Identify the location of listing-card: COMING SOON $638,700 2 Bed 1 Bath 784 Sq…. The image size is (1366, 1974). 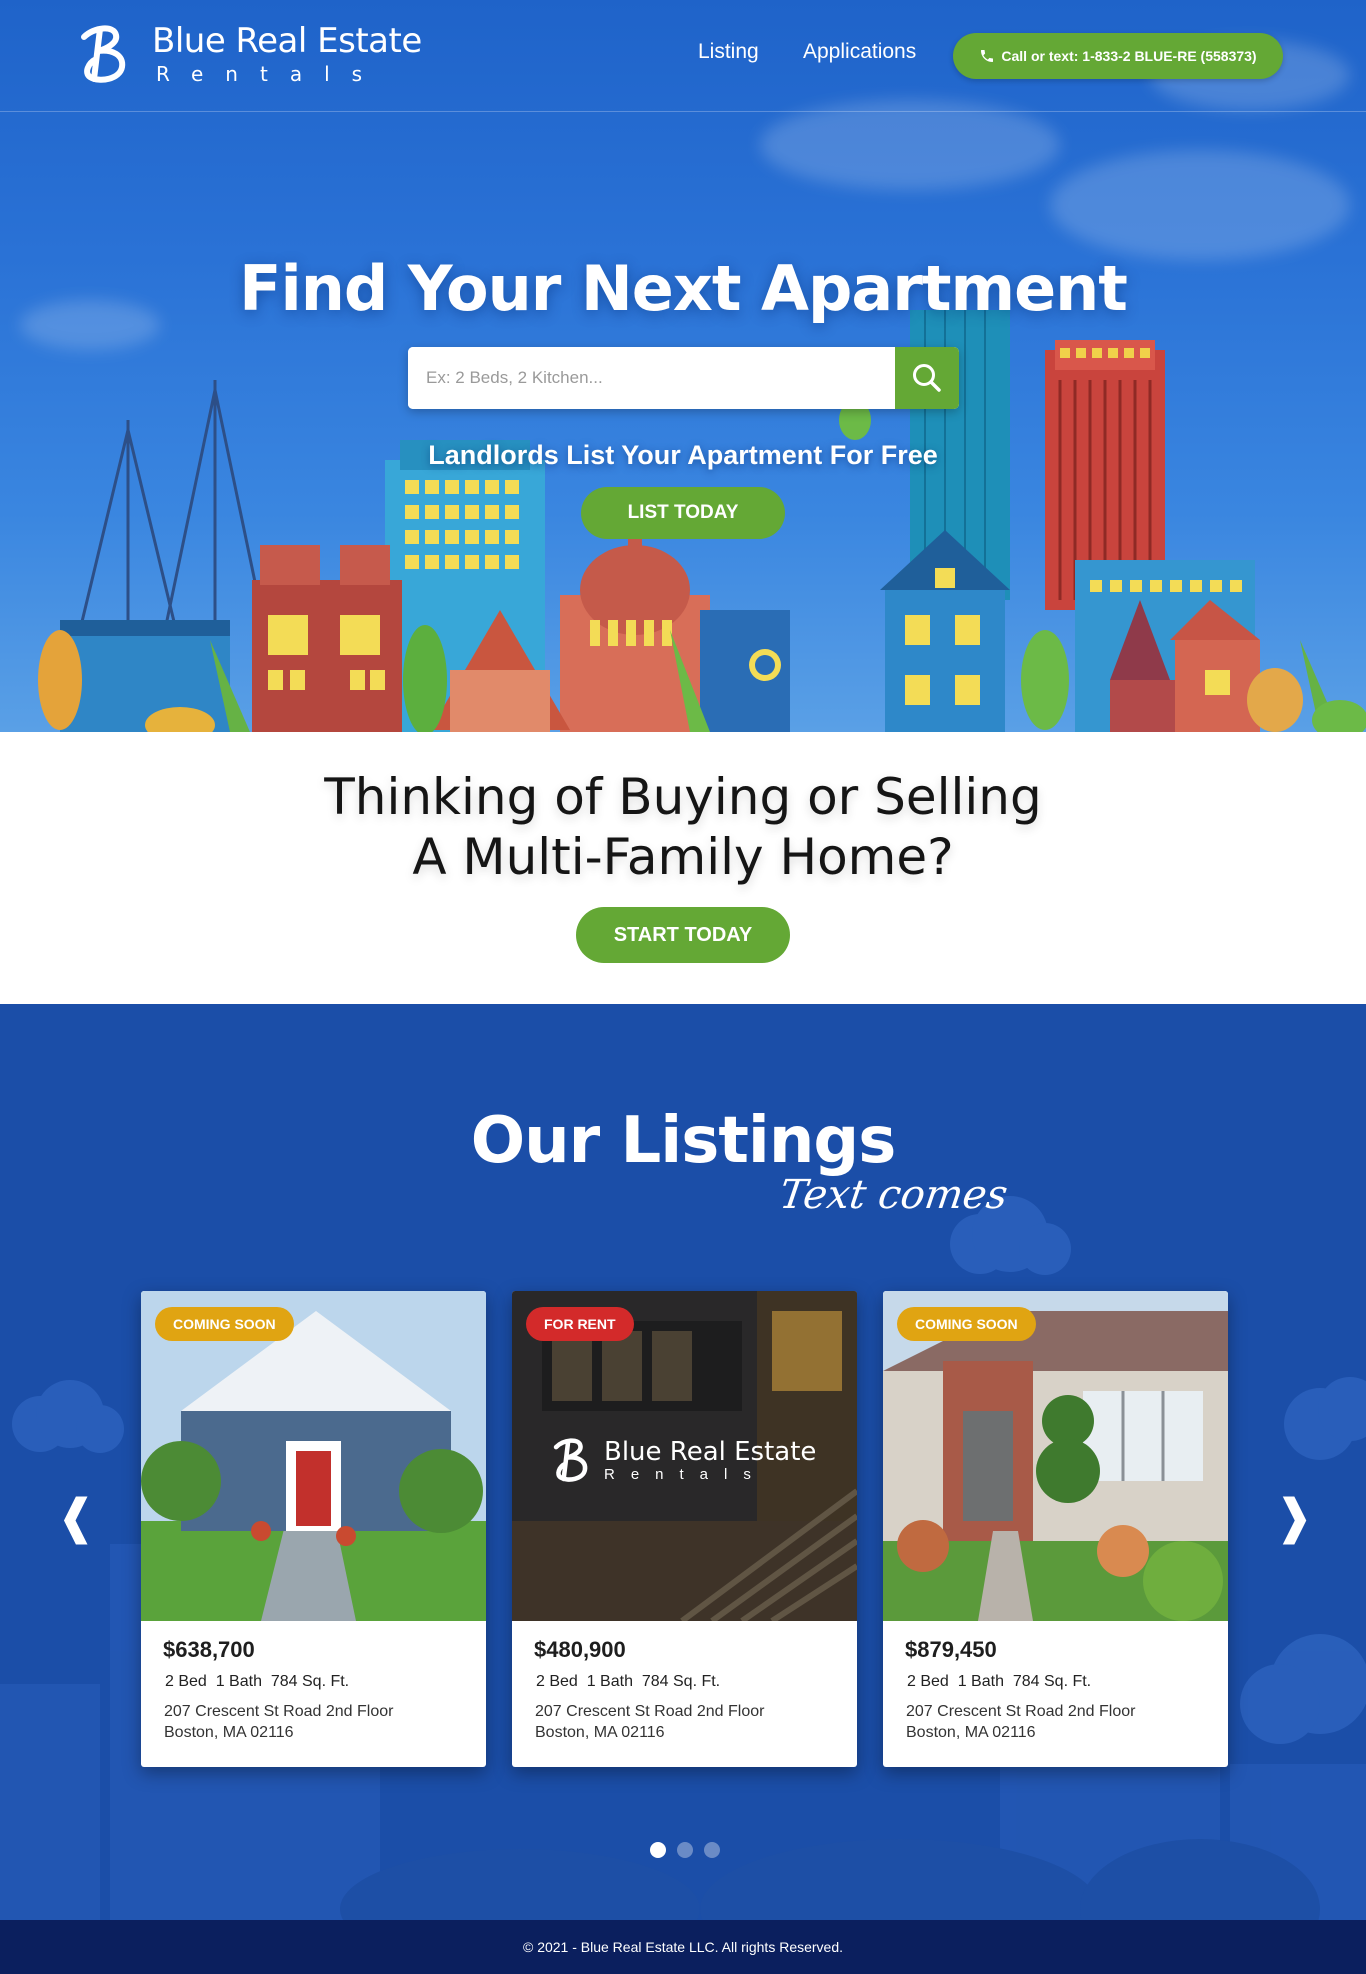
(313, 1529).